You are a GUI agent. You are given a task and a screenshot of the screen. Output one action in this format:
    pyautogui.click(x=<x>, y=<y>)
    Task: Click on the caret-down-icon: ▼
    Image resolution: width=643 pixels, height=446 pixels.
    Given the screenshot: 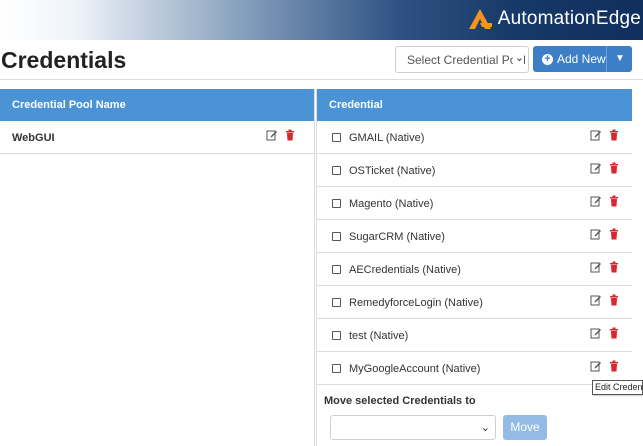 What is the action you would take?
    pyautogui.click(x=620, y=58)
    